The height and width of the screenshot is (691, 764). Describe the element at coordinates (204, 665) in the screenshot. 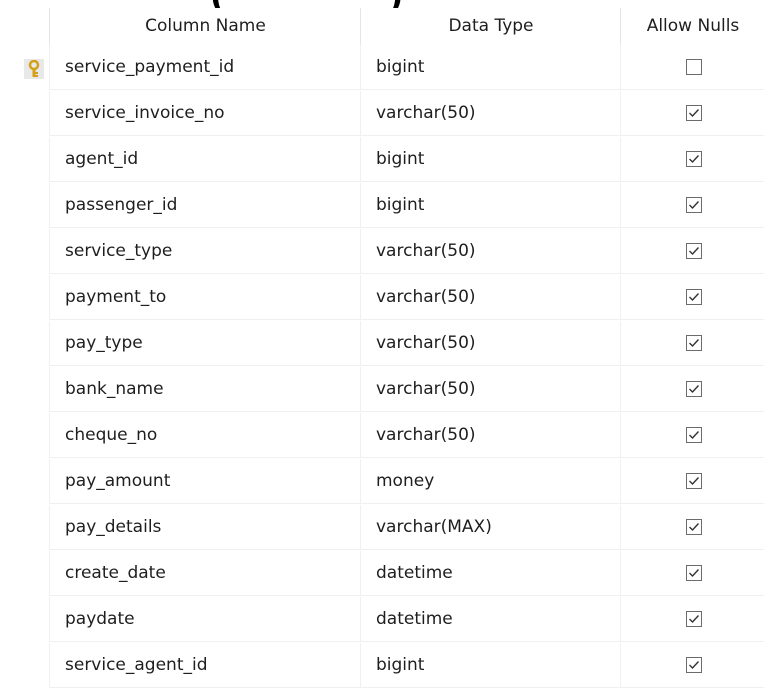

I see `column-name-cell: service_agent_id` at that location.